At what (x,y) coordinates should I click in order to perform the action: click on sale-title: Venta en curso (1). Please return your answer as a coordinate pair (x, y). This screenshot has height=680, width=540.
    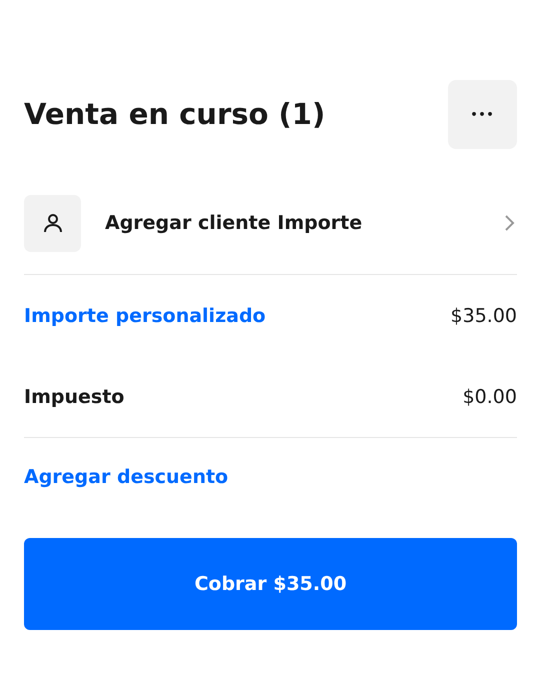
    Looking at the image, I should click on (175, 114).